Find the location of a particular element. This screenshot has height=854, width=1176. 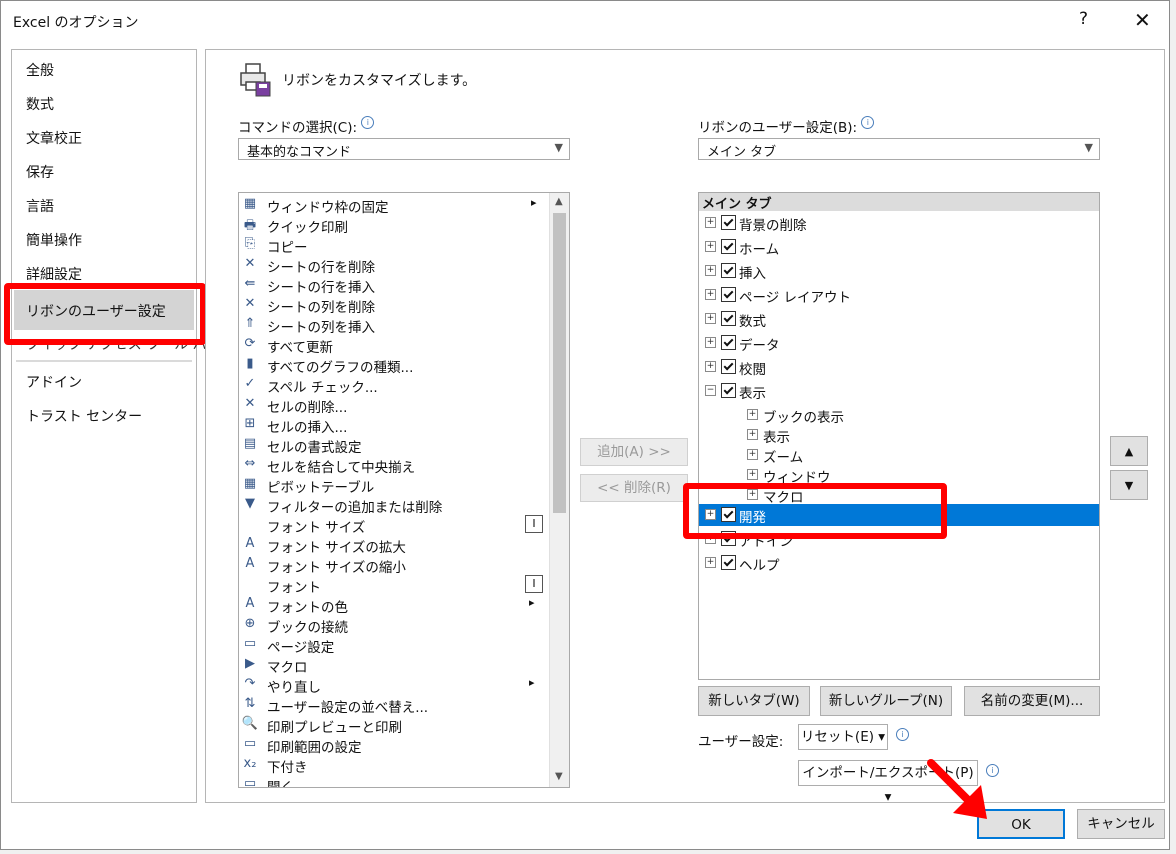

nav-item-language: 言語 is located at coordinates (40, 206).